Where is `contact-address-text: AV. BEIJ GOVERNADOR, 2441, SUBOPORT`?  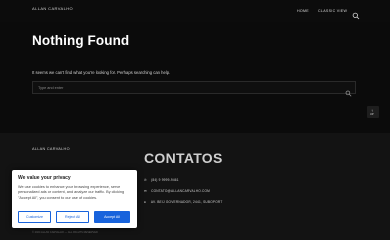
contact-address-text: AV. BEIJ GOVERNADOR, 2441, SUBOPORT is located at coordinates (186, 202).